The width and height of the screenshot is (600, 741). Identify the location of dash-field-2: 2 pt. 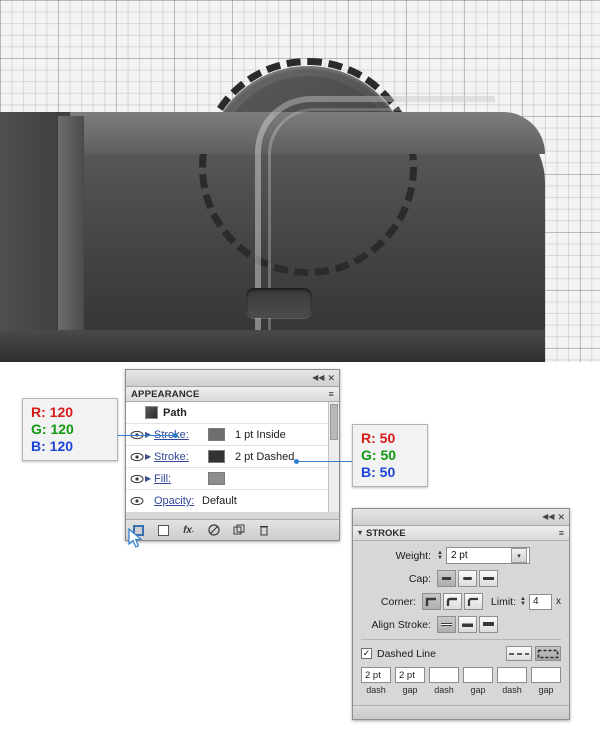
(410, 675).